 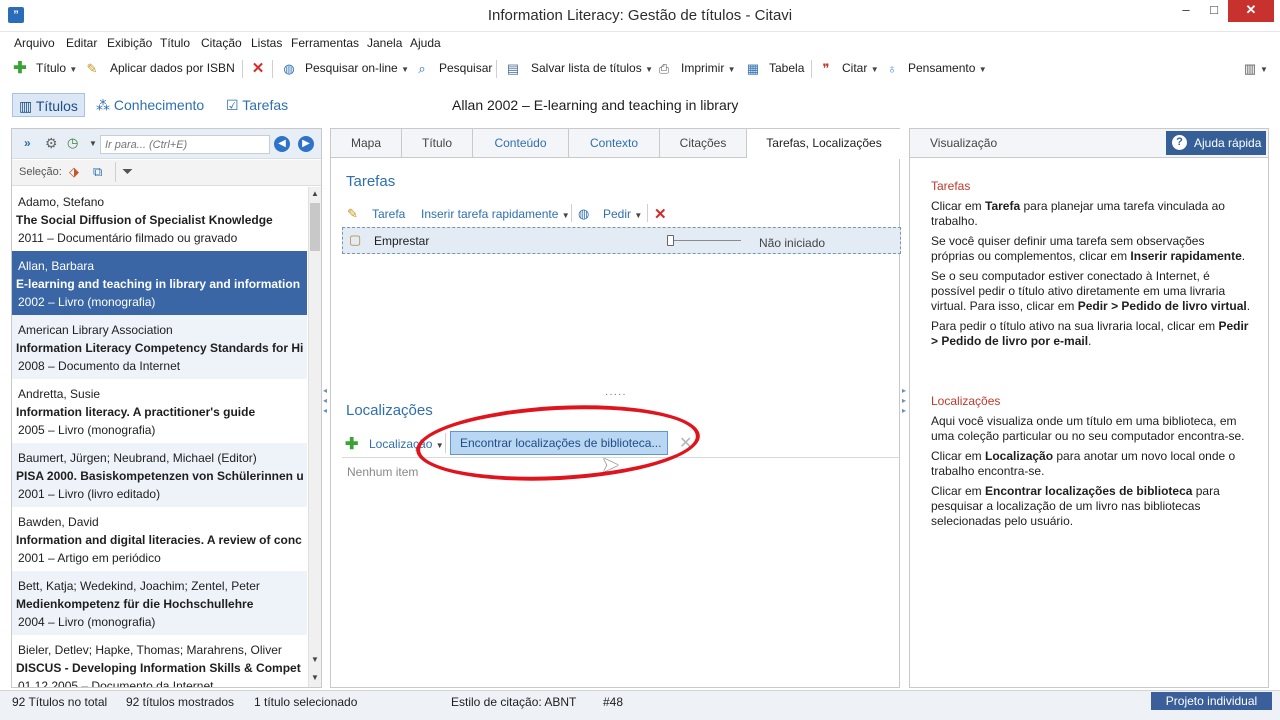 I want to click on isbn-button: Aplicar dados por ISBN, so click(x=172, y=68).